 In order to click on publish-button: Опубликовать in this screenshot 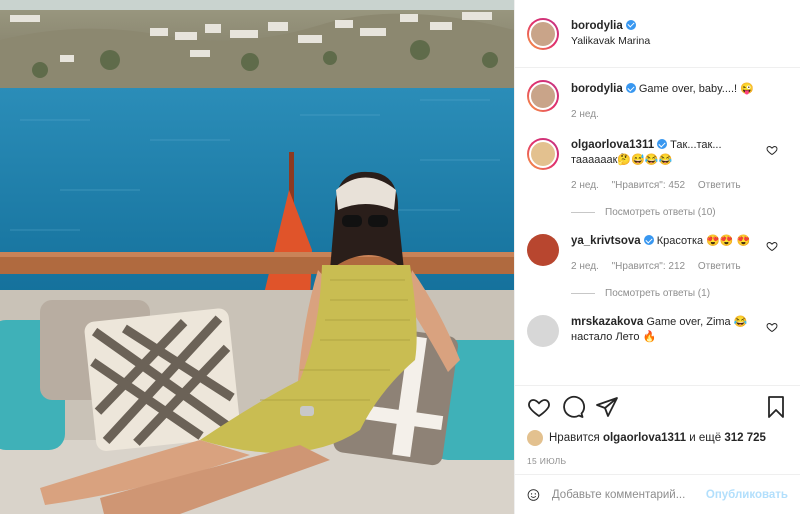, I will do `click(747, 495)`.